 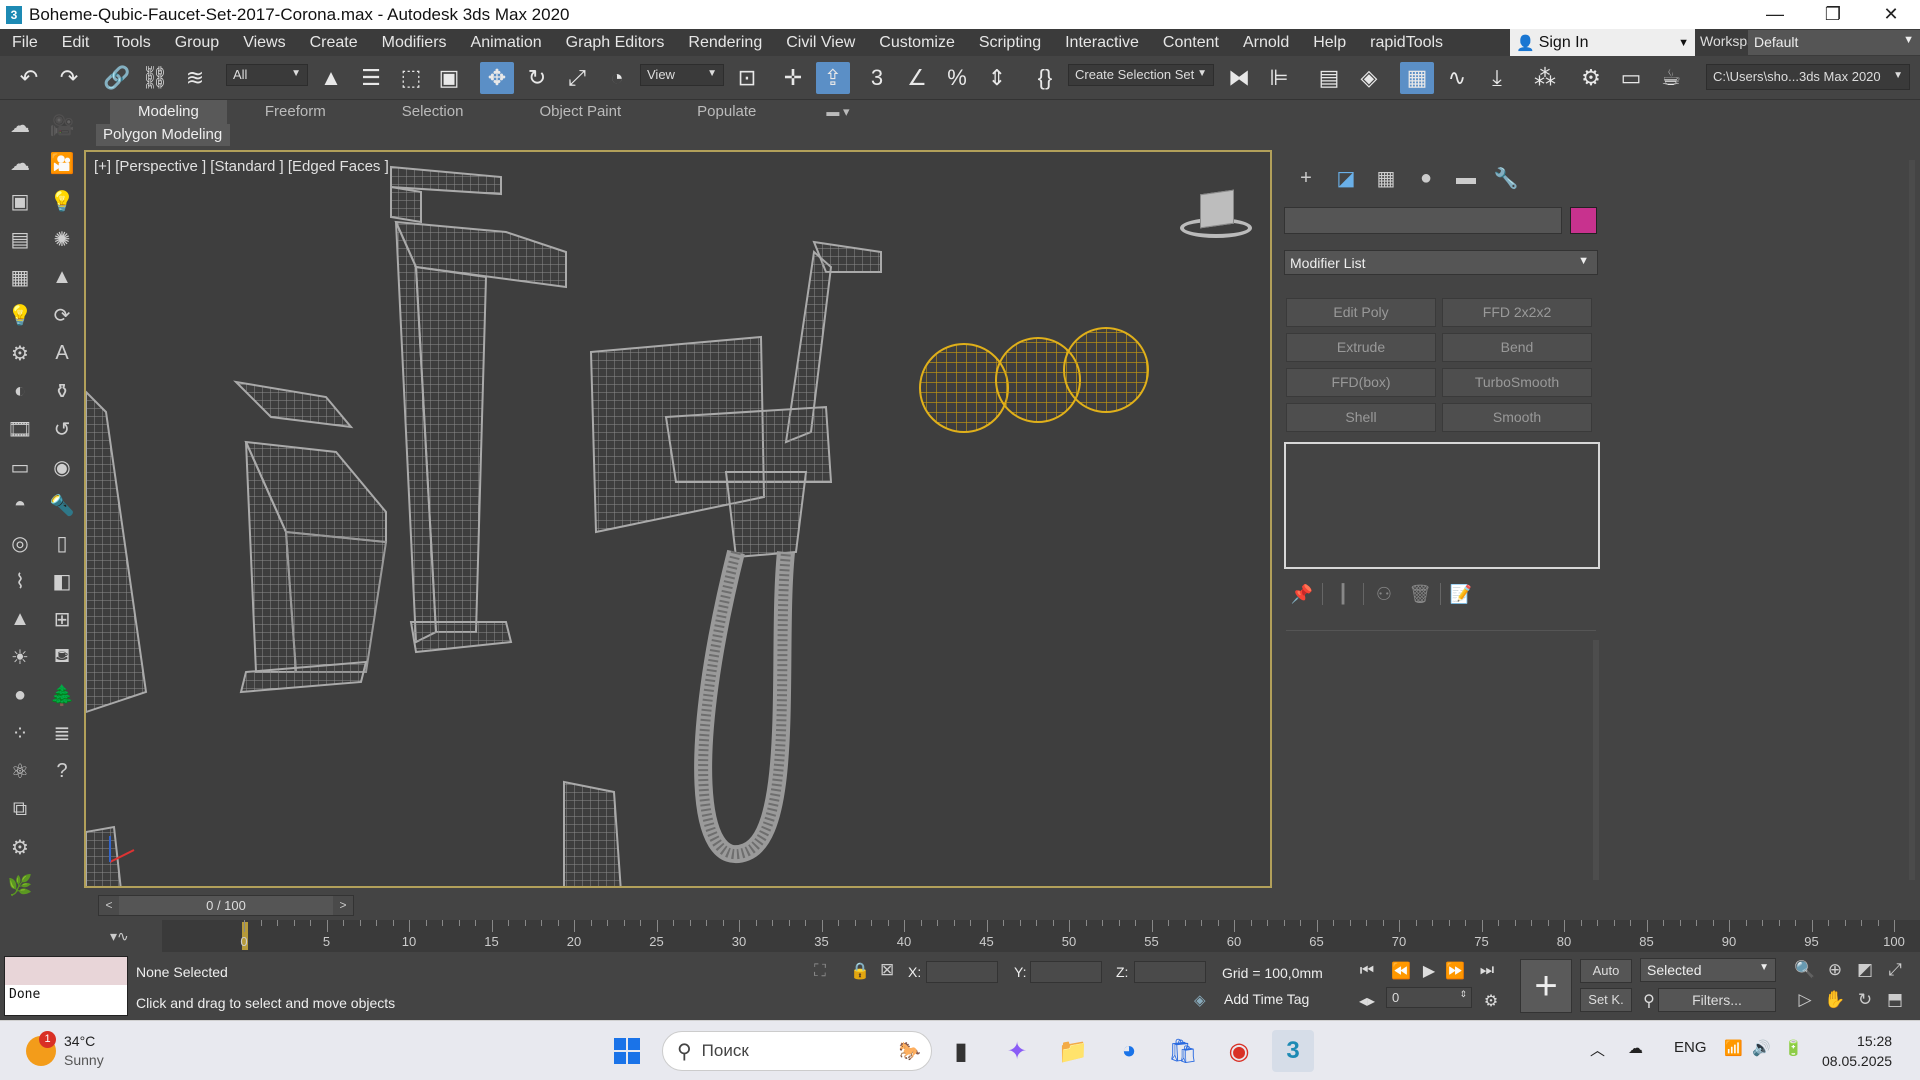 What do you see at coordinates (1912, 520) in the screenshot?
I see `command-panel-scrollbar` at bounding box center [1912, 520].